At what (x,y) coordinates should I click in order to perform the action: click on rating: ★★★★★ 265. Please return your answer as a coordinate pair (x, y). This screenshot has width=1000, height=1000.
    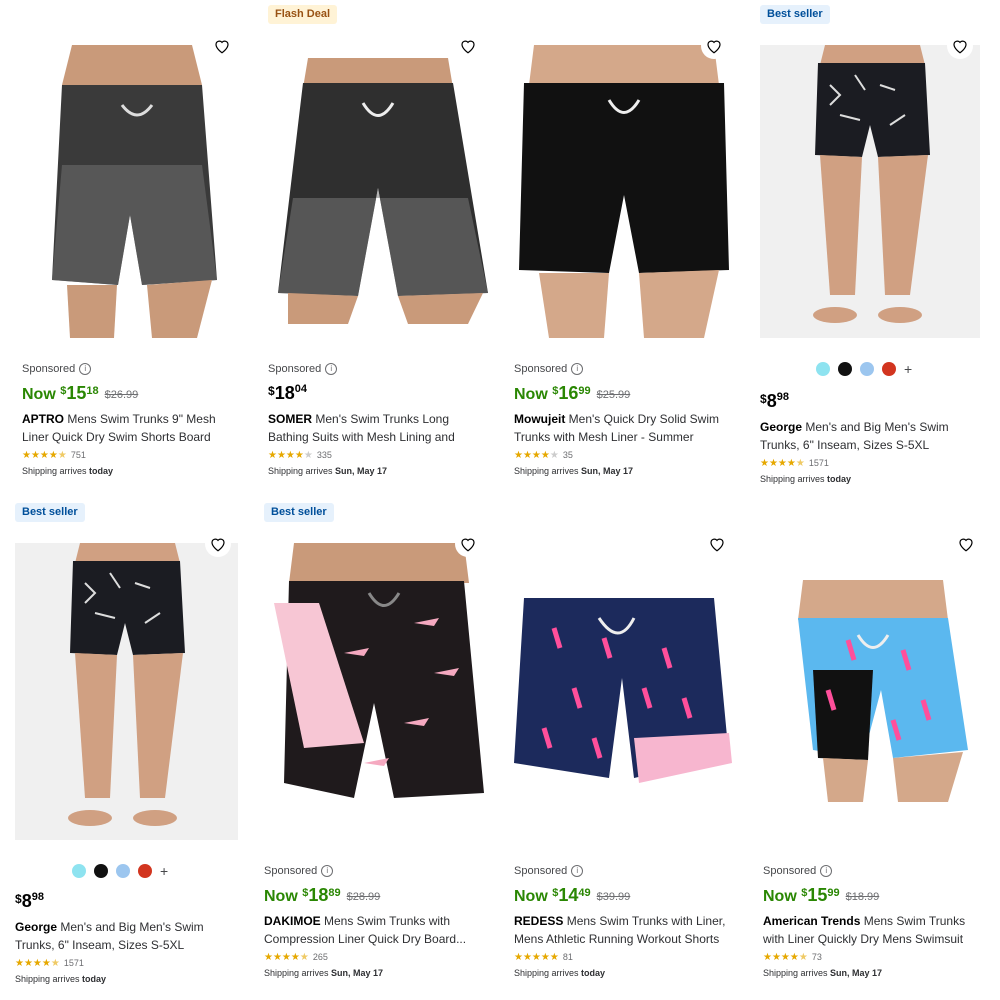
    Looking at the image, I should click on (296, 957).